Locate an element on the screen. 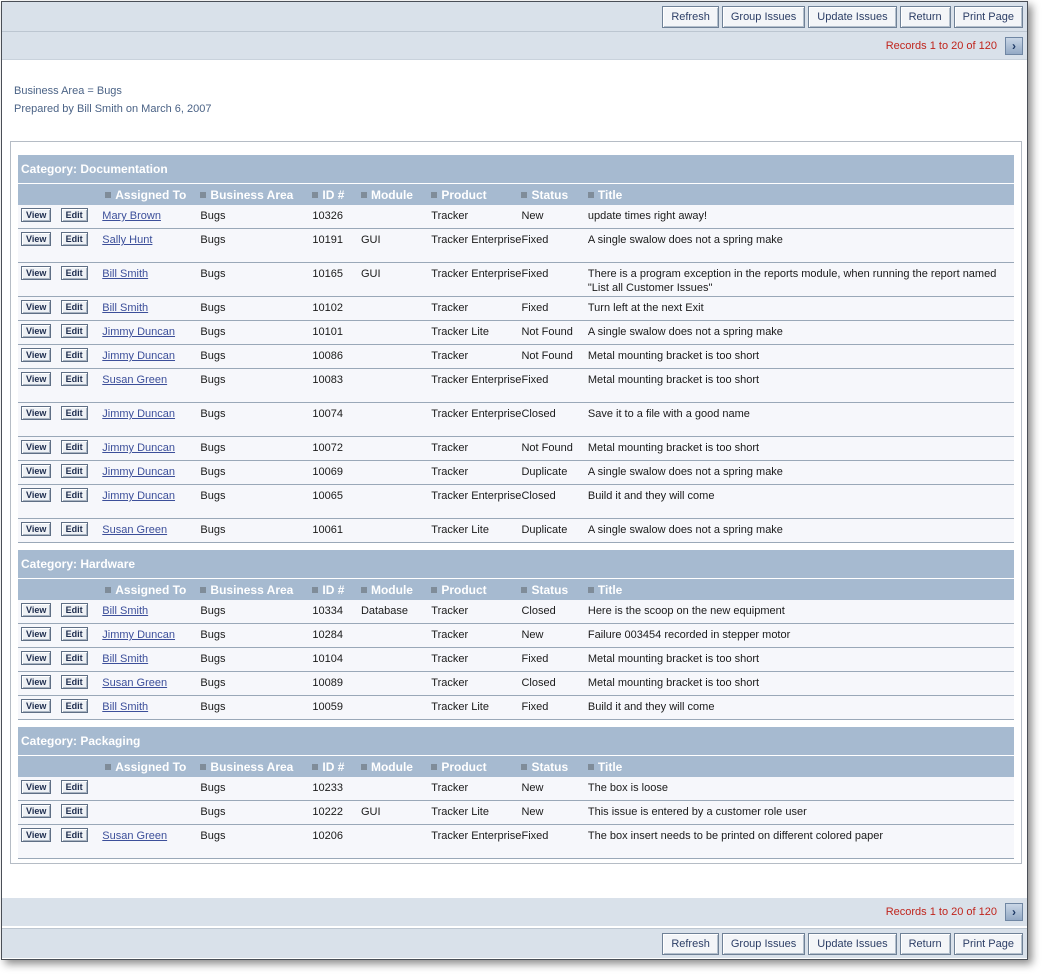 This screenshot has height=975, width=1044. assigned-to-cell: Jimmy Duncan is located at coordinates (151, 331).